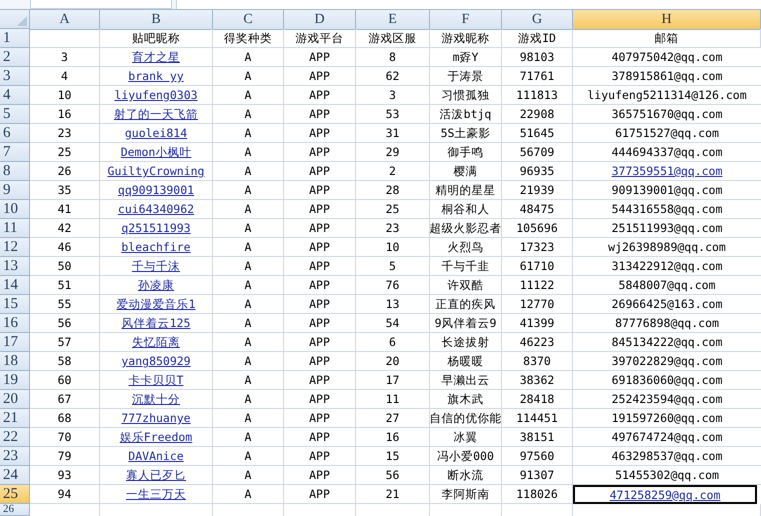  What do you see at coordinates (15, 228) in the screenshot?
I see `row-header: 11` at bounding box center [15, 228].